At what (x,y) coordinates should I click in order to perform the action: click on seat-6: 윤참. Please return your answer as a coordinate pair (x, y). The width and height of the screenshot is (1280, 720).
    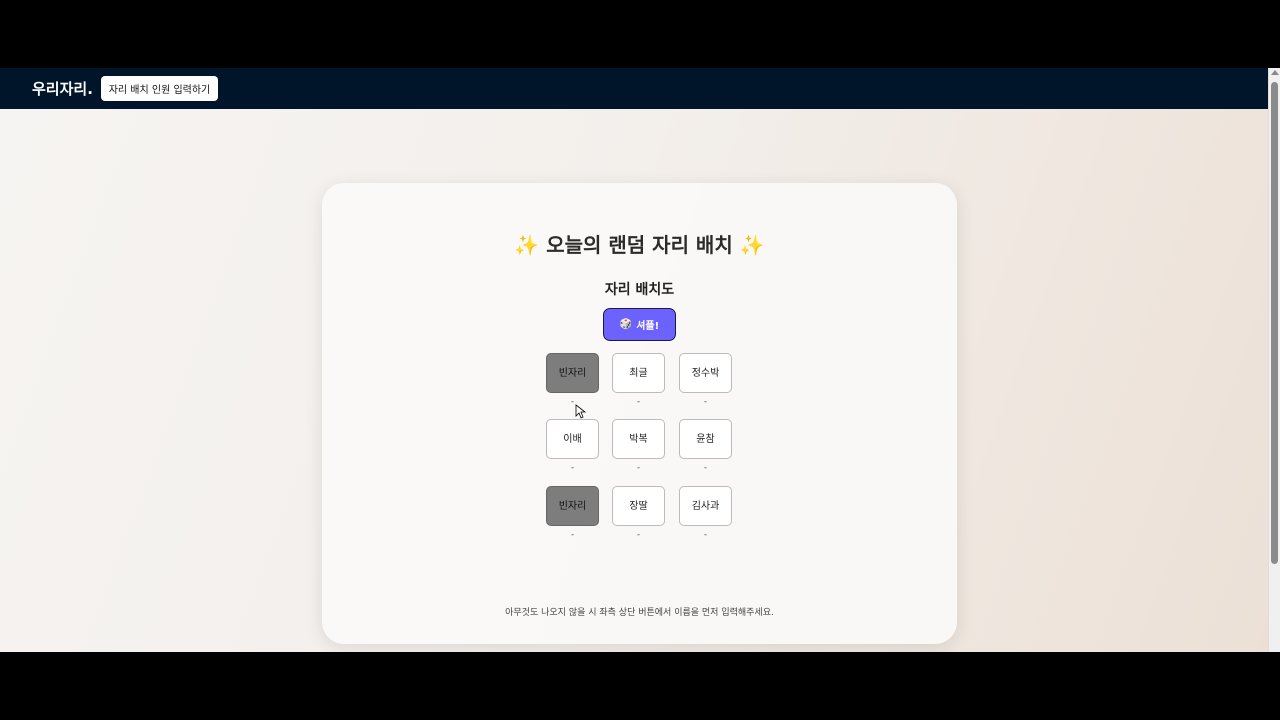
    Looking at the image, I should click on (705, 439).